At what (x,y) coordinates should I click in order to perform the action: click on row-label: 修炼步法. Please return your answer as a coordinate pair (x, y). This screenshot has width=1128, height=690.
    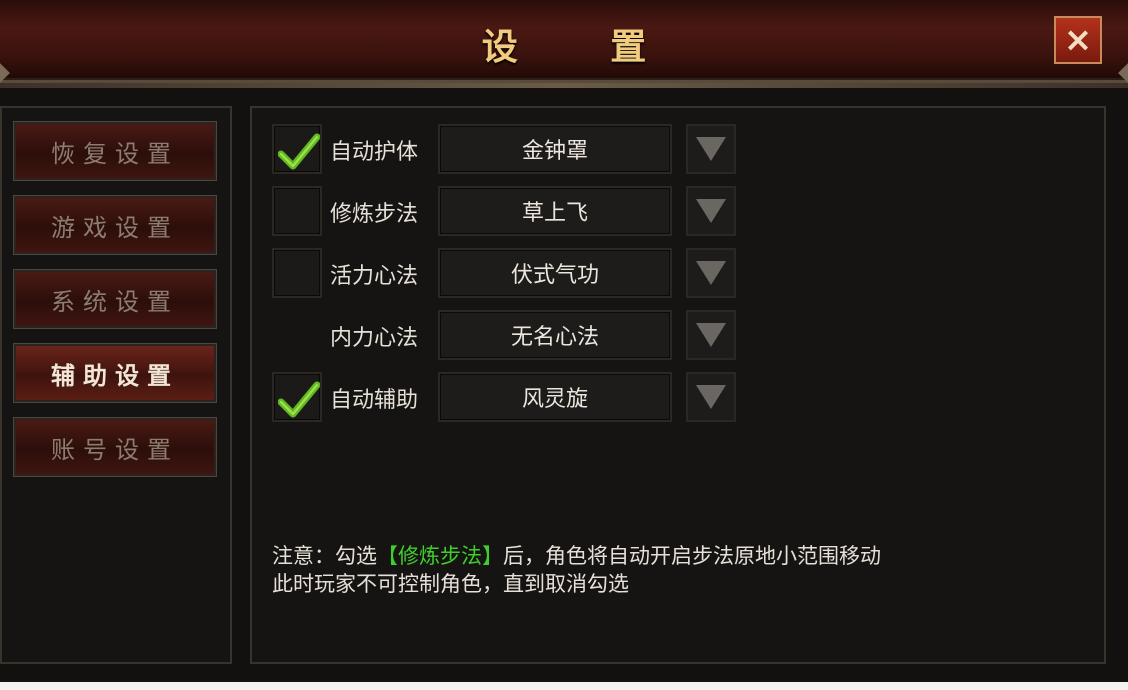
    Looking at the image, I should click on (374, 214).